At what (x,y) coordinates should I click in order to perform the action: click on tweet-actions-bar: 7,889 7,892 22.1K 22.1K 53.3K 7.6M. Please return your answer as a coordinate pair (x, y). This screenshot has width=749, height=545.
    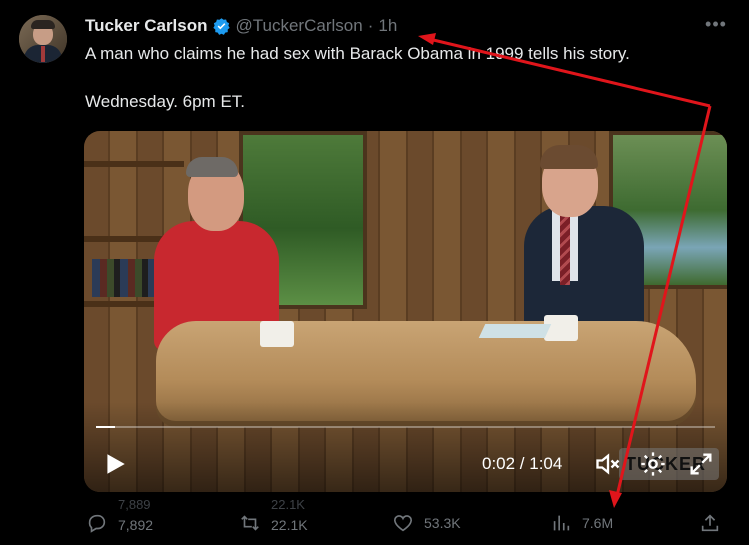
    Looking at the image, I should click on (405, 519).